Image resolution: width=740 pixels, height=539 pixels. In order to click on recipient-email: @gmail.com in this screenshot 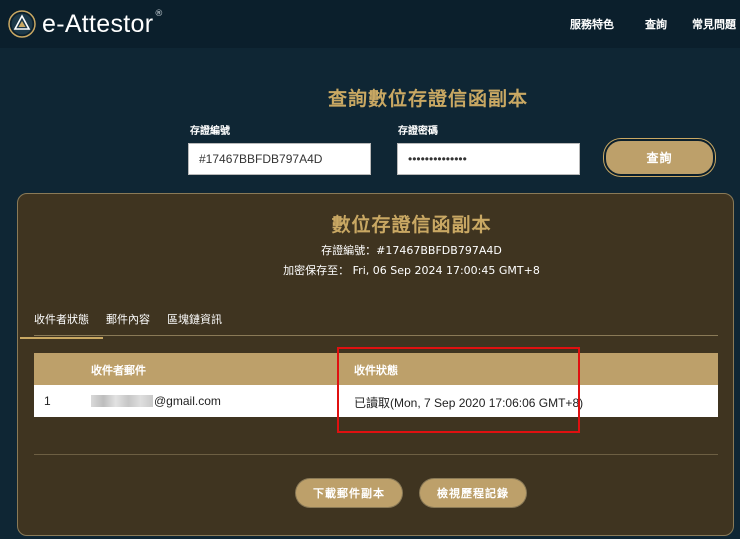, I will do `click(156, 401)`.